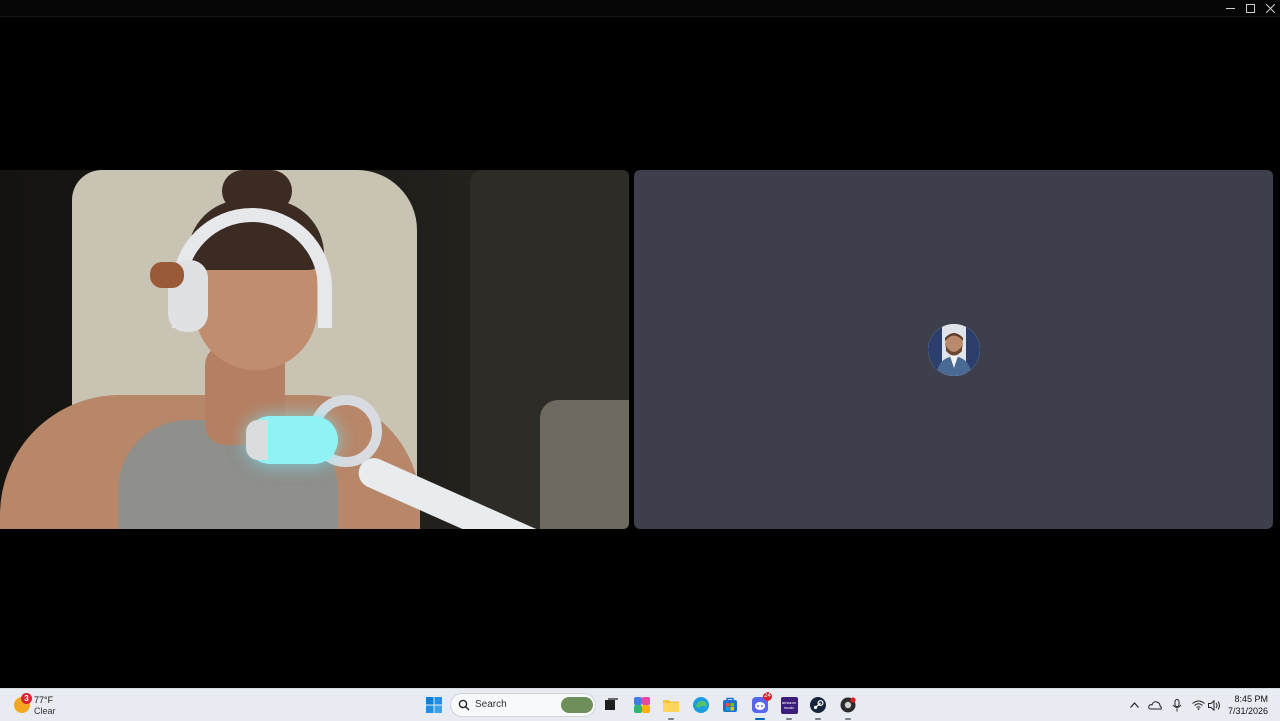 The height and width of the screenshot is (721, 1280). I want to click on maximize-icon, so click(1250, 8).